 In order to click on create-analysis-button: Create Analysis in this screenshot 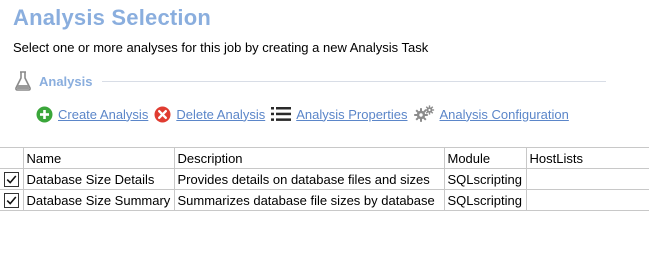, I will do `click(92, 114)`.